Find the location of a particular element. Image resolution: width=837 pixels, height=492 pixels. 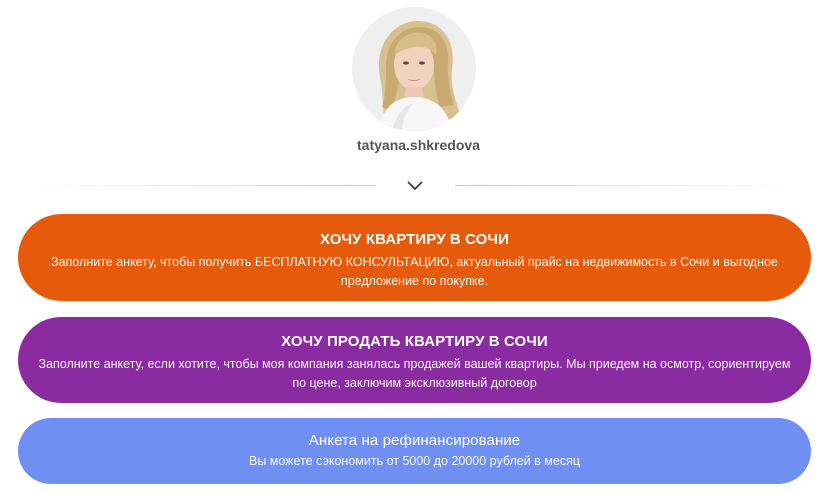

avatar is located at coordinates (414, 69).